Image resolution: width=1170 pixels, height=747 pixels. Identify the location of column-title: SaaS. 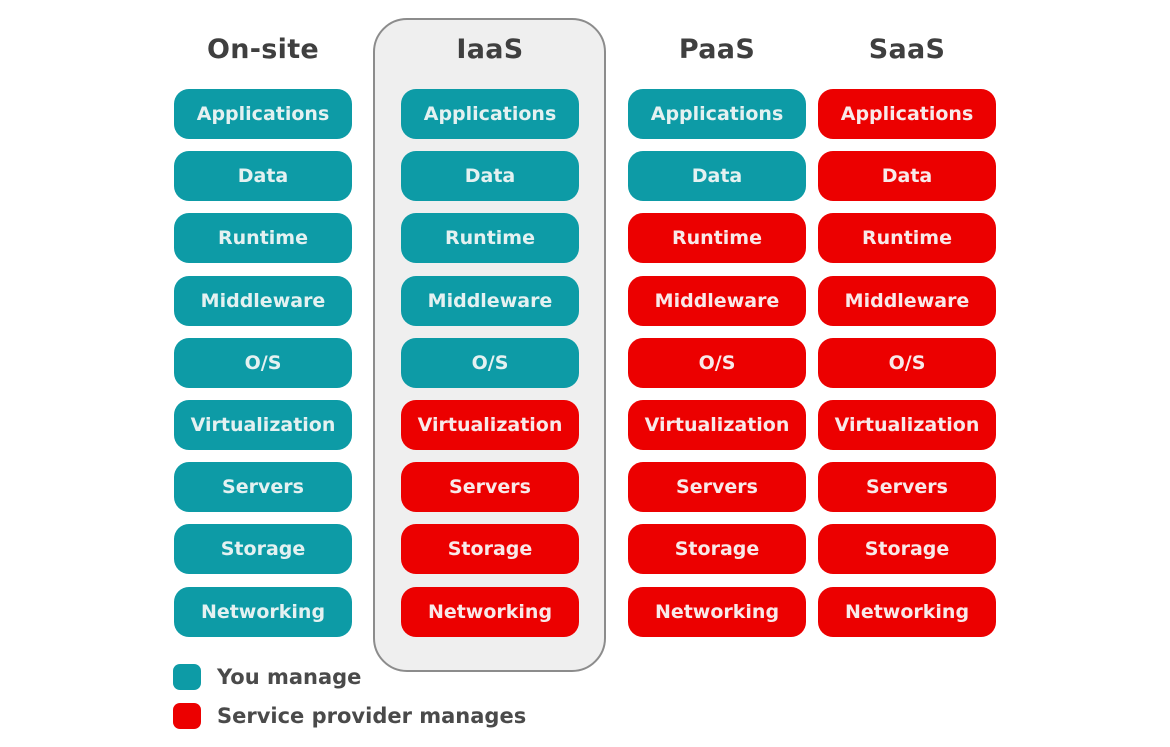
(907, 49).